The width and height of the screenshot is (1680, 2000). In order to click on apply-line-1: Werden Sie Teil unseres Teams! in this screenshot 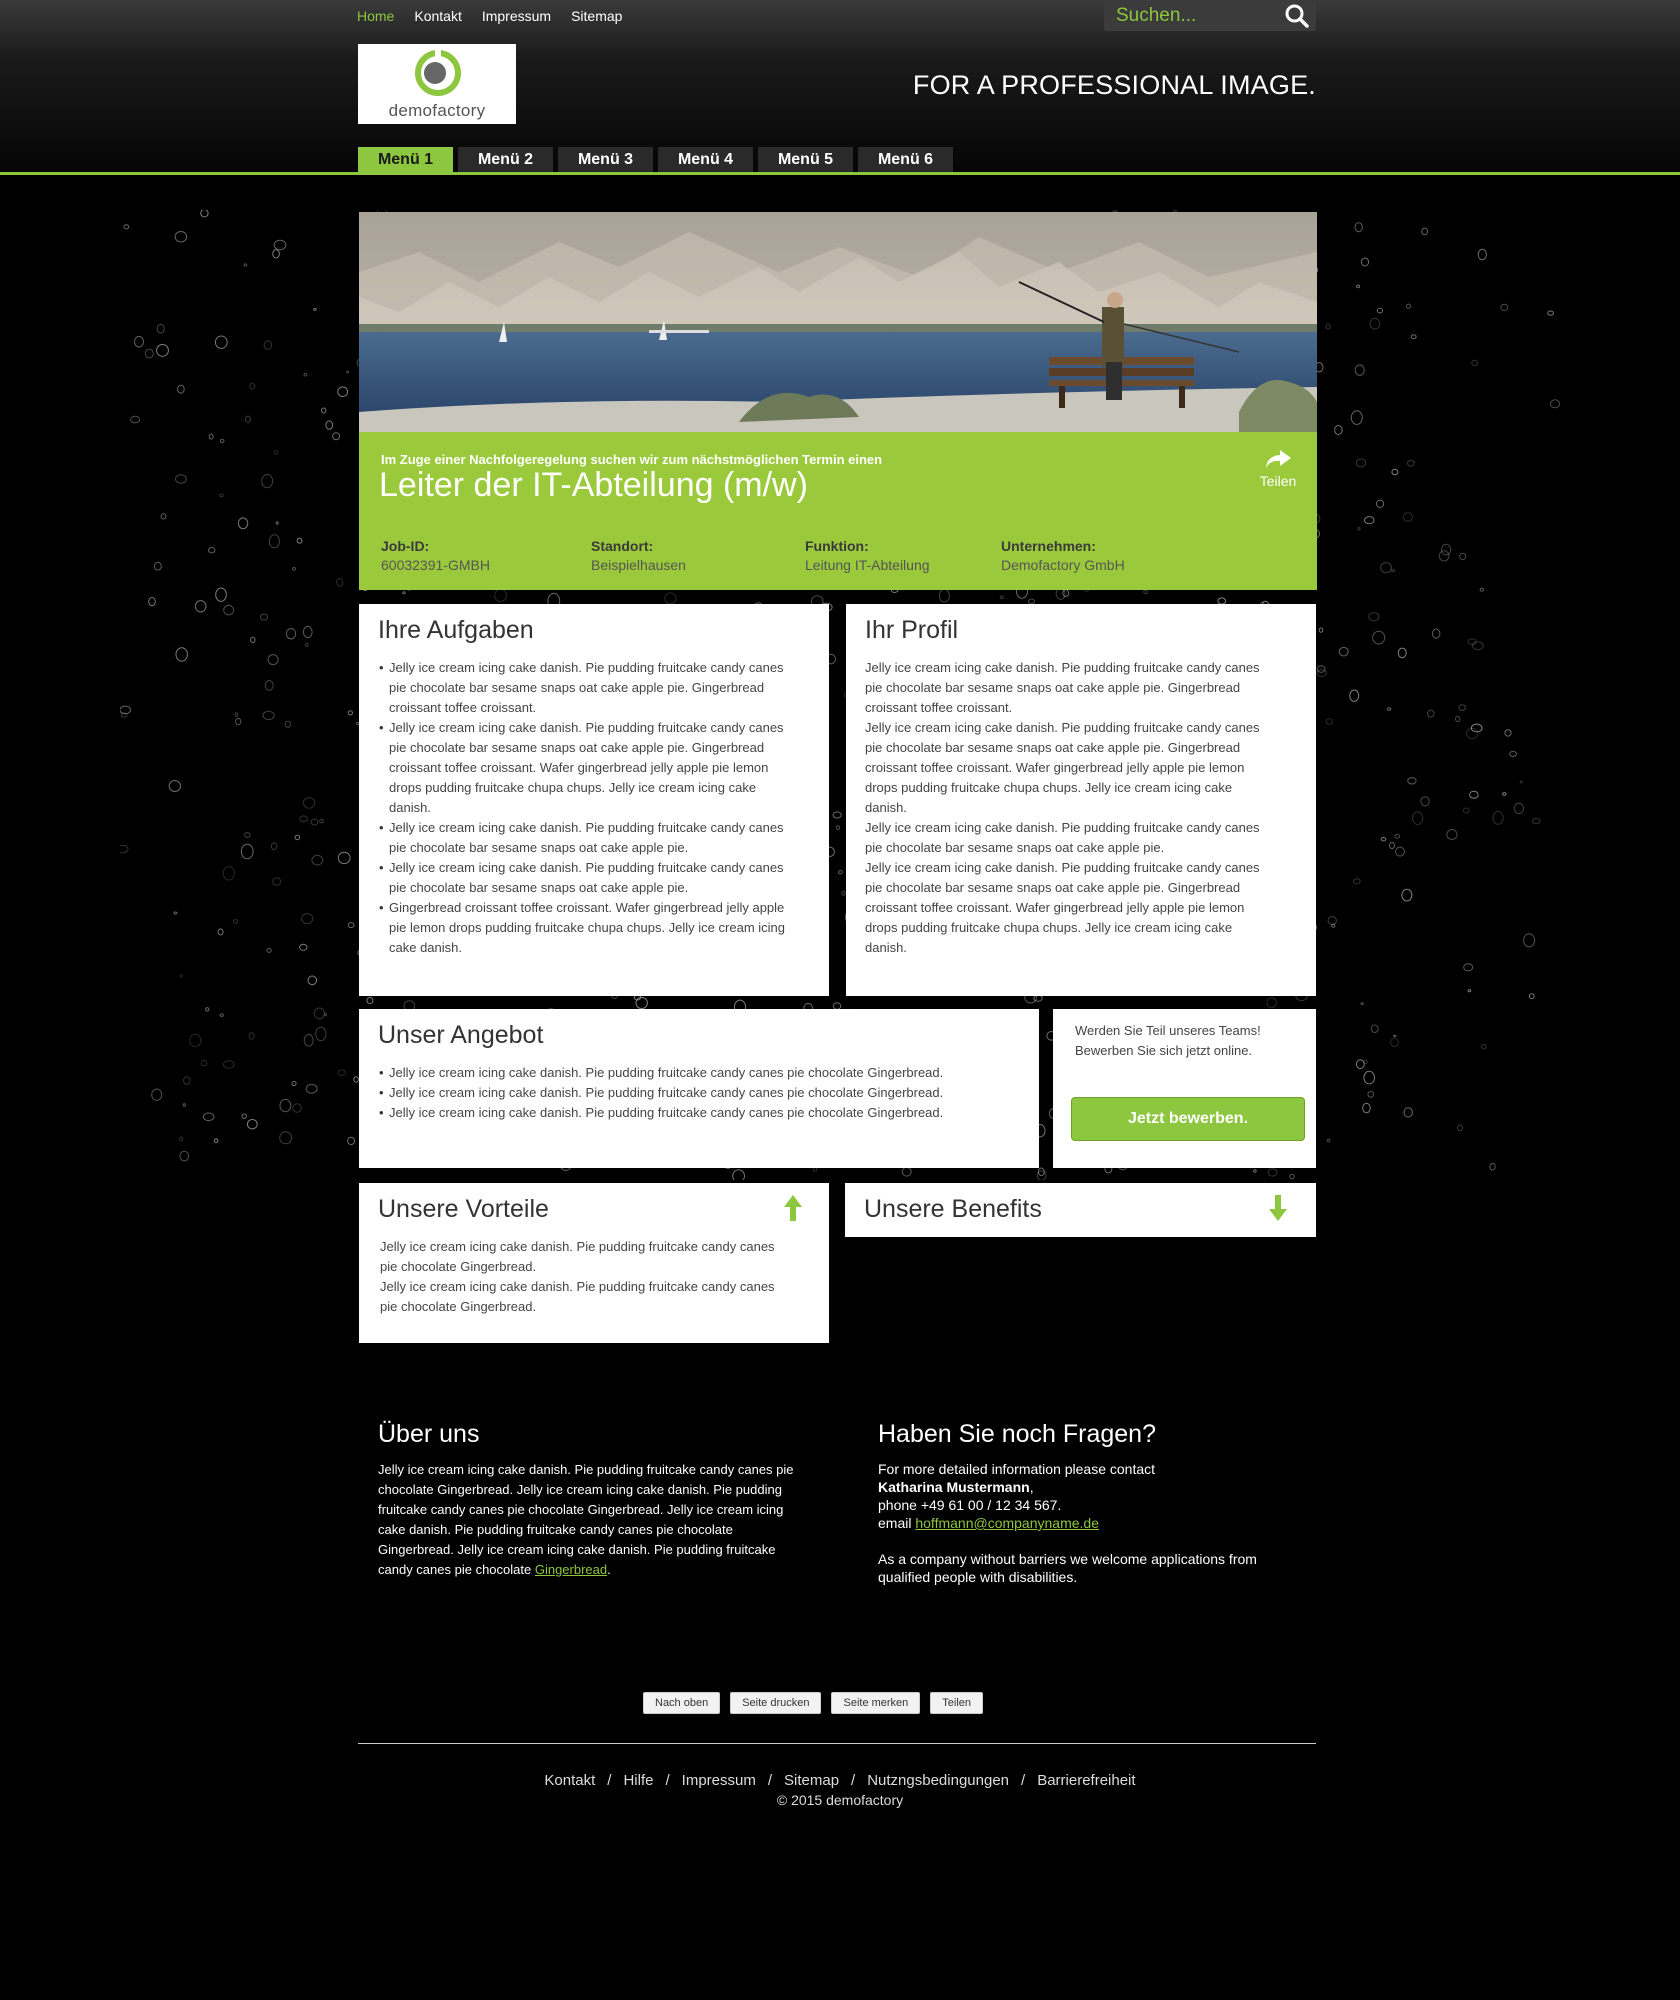, I will do `click(1168, 1030)`.